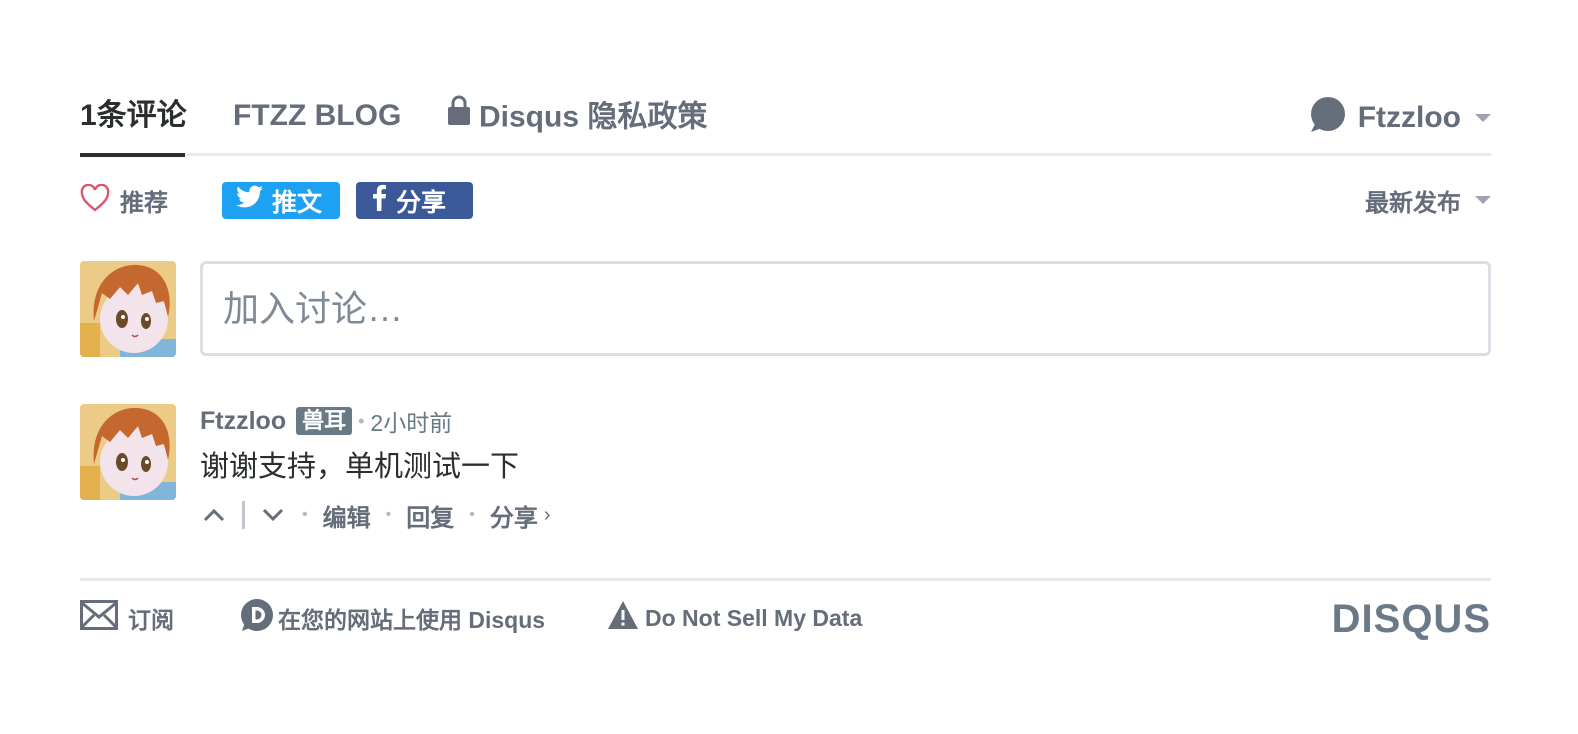 The image size is (1578, 734). Describe the element at coordinates (128, 452) in the screenshot. I see `comment-author-avatar` at that location.